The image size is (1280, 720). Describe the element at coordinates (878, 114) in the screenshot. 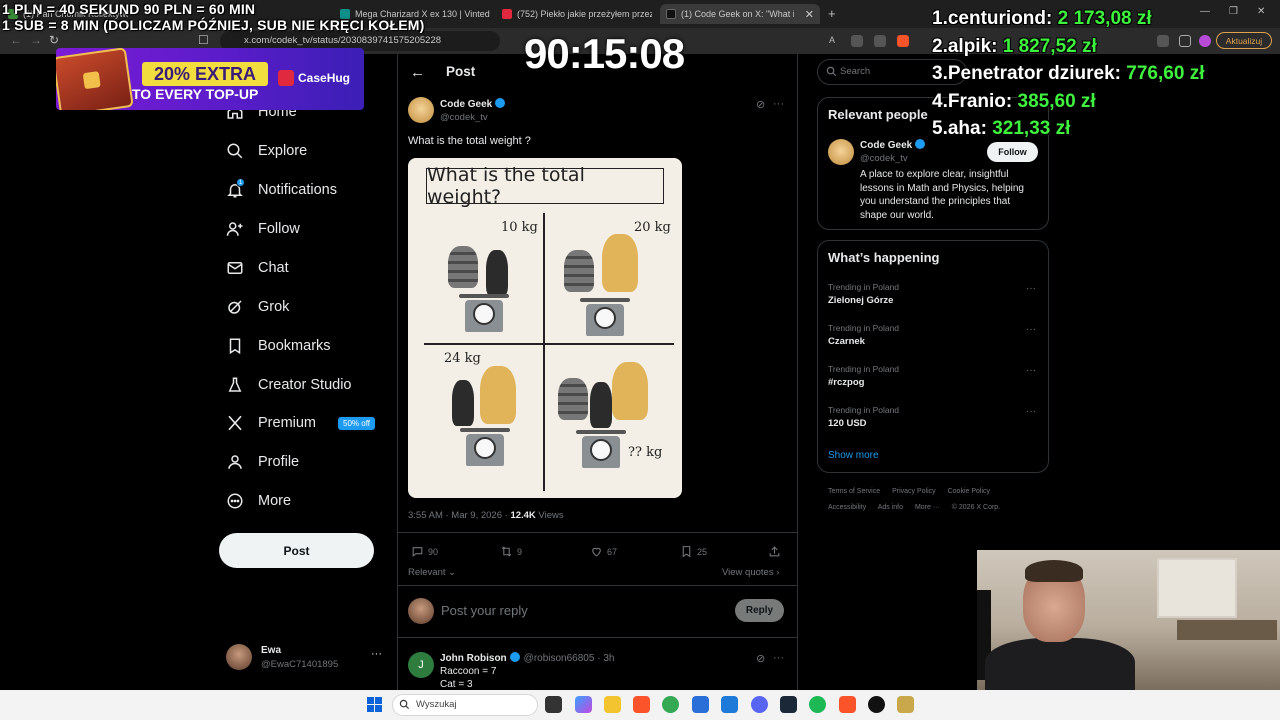

I see `card-title: Relevant people` at that location.